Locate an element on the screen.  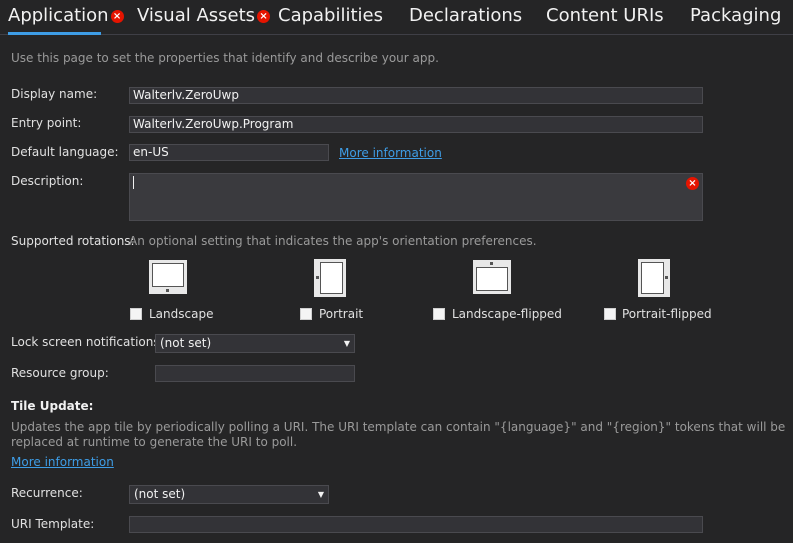
active-tab-indicator is located at coordinates (54, 33).